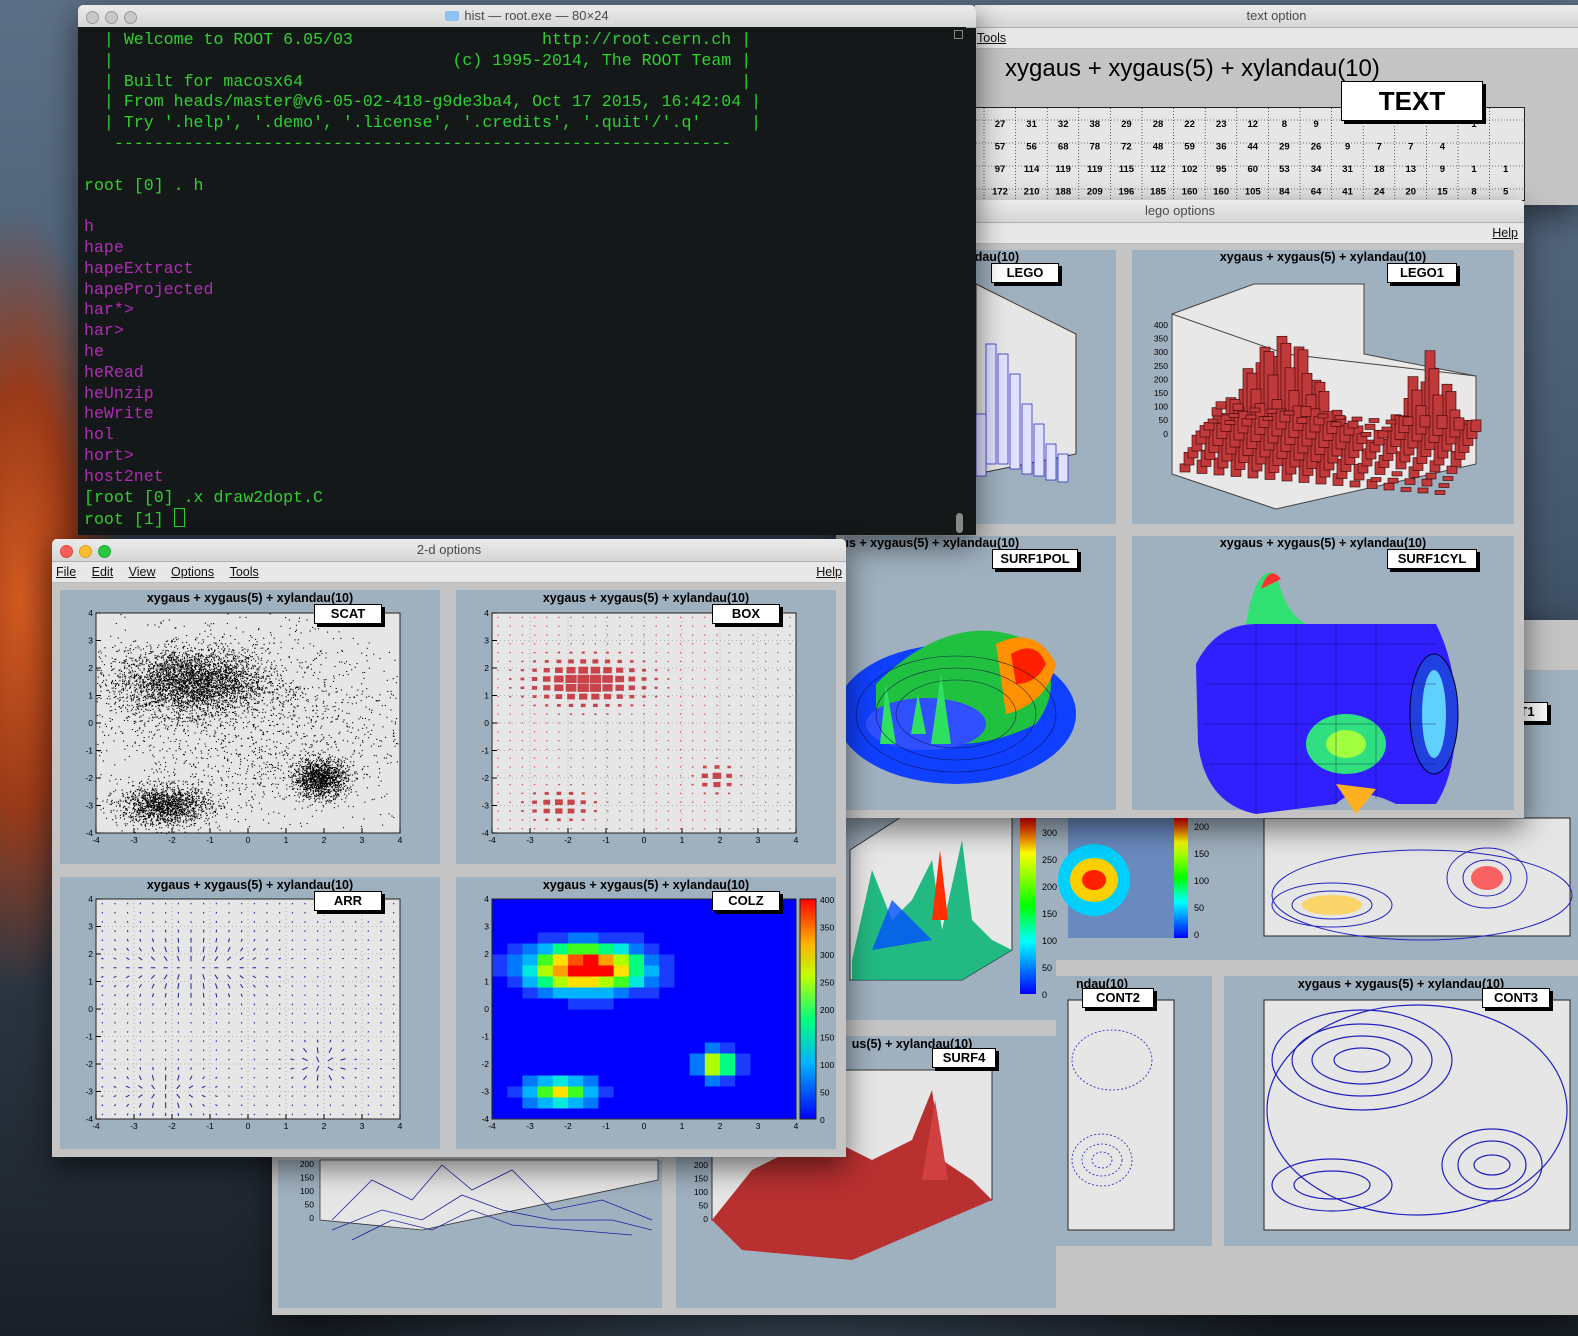 The width and height of the screenshot is (1578, 1336). Describe the element at coordinates (89, 1092) in the screenshot. I see `y-tick-label: -3` at that location.